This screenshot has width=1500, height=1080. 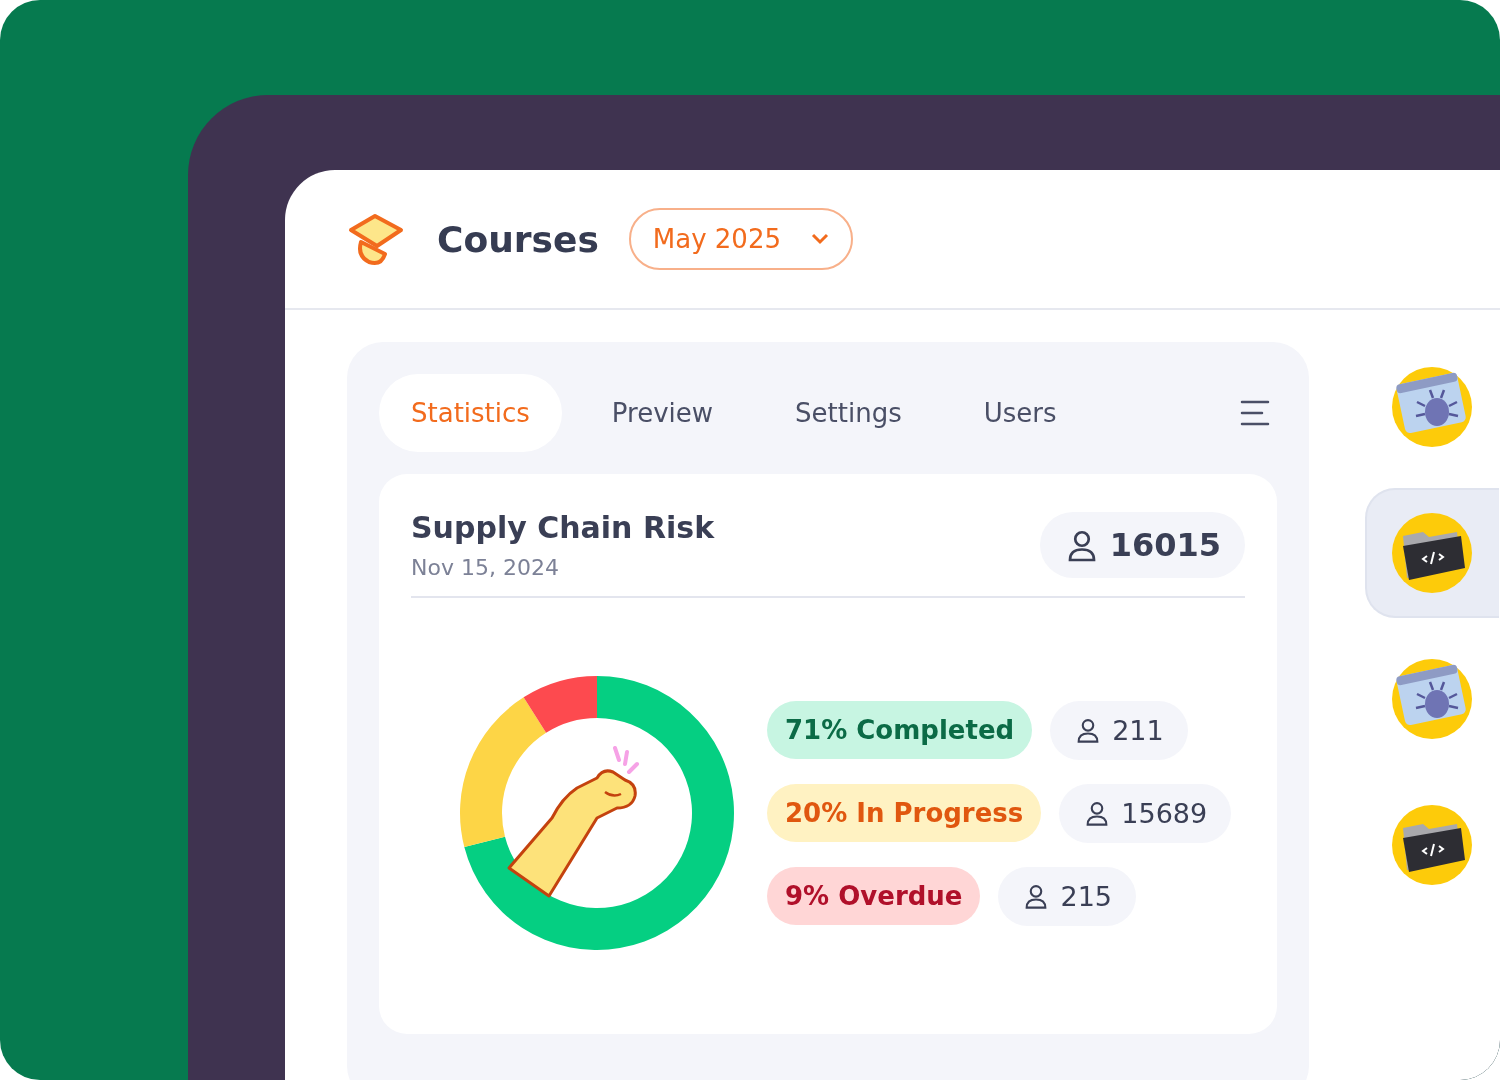 I want to click on tab: Users, so click(x=1020, y=413).